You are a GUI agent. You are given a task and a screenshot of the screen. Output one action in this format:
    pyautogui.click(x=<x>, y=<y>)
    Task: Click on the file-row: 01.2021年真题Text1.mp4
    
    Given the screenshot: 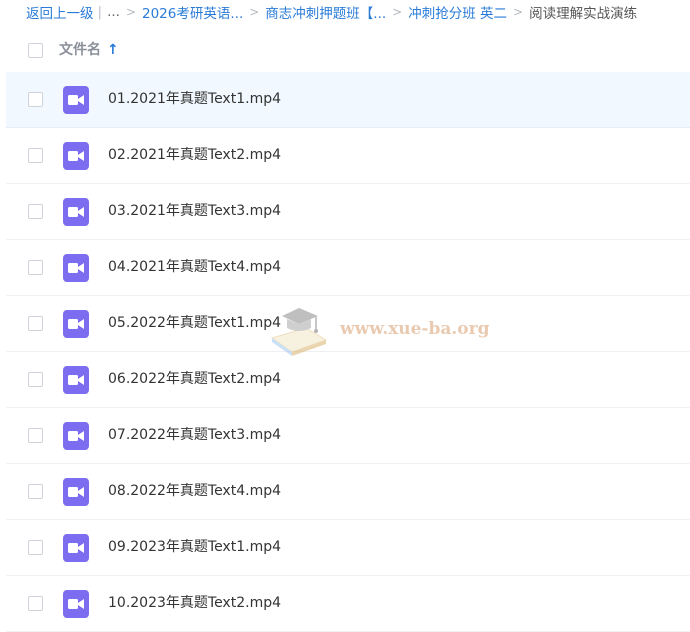 What is the action you would take?
    pyautogui.click(x=348, y=100)
    